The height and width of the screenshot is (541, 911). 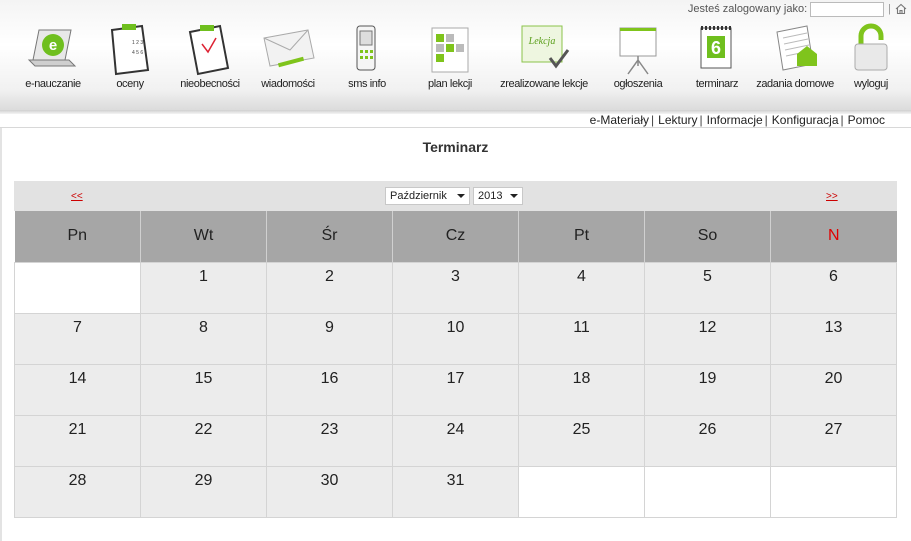 What do you see at coordinates (833, 236) in the screenshot?
I see `weekday-header-sunday: N` at bounding box center [833, 236].